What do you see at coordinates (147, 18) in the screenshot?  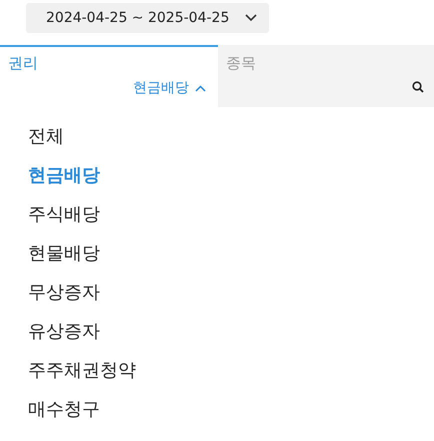 I see `date-range-dropdown: 2024-04-25 ~ 2025-04-25` at bounding box center [147, 18].